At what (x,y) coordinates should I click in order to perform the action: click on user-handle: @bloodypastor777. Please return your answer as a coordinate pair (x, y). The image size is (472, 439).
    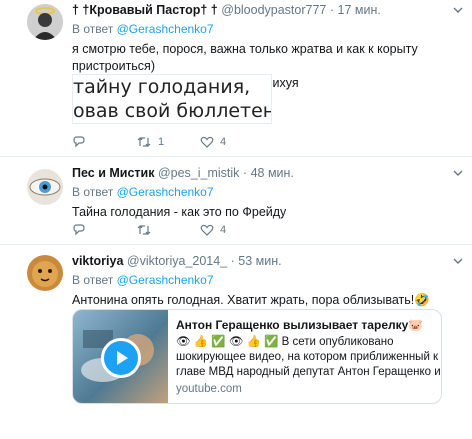
    Looking at the image, I should click on (273, 10).